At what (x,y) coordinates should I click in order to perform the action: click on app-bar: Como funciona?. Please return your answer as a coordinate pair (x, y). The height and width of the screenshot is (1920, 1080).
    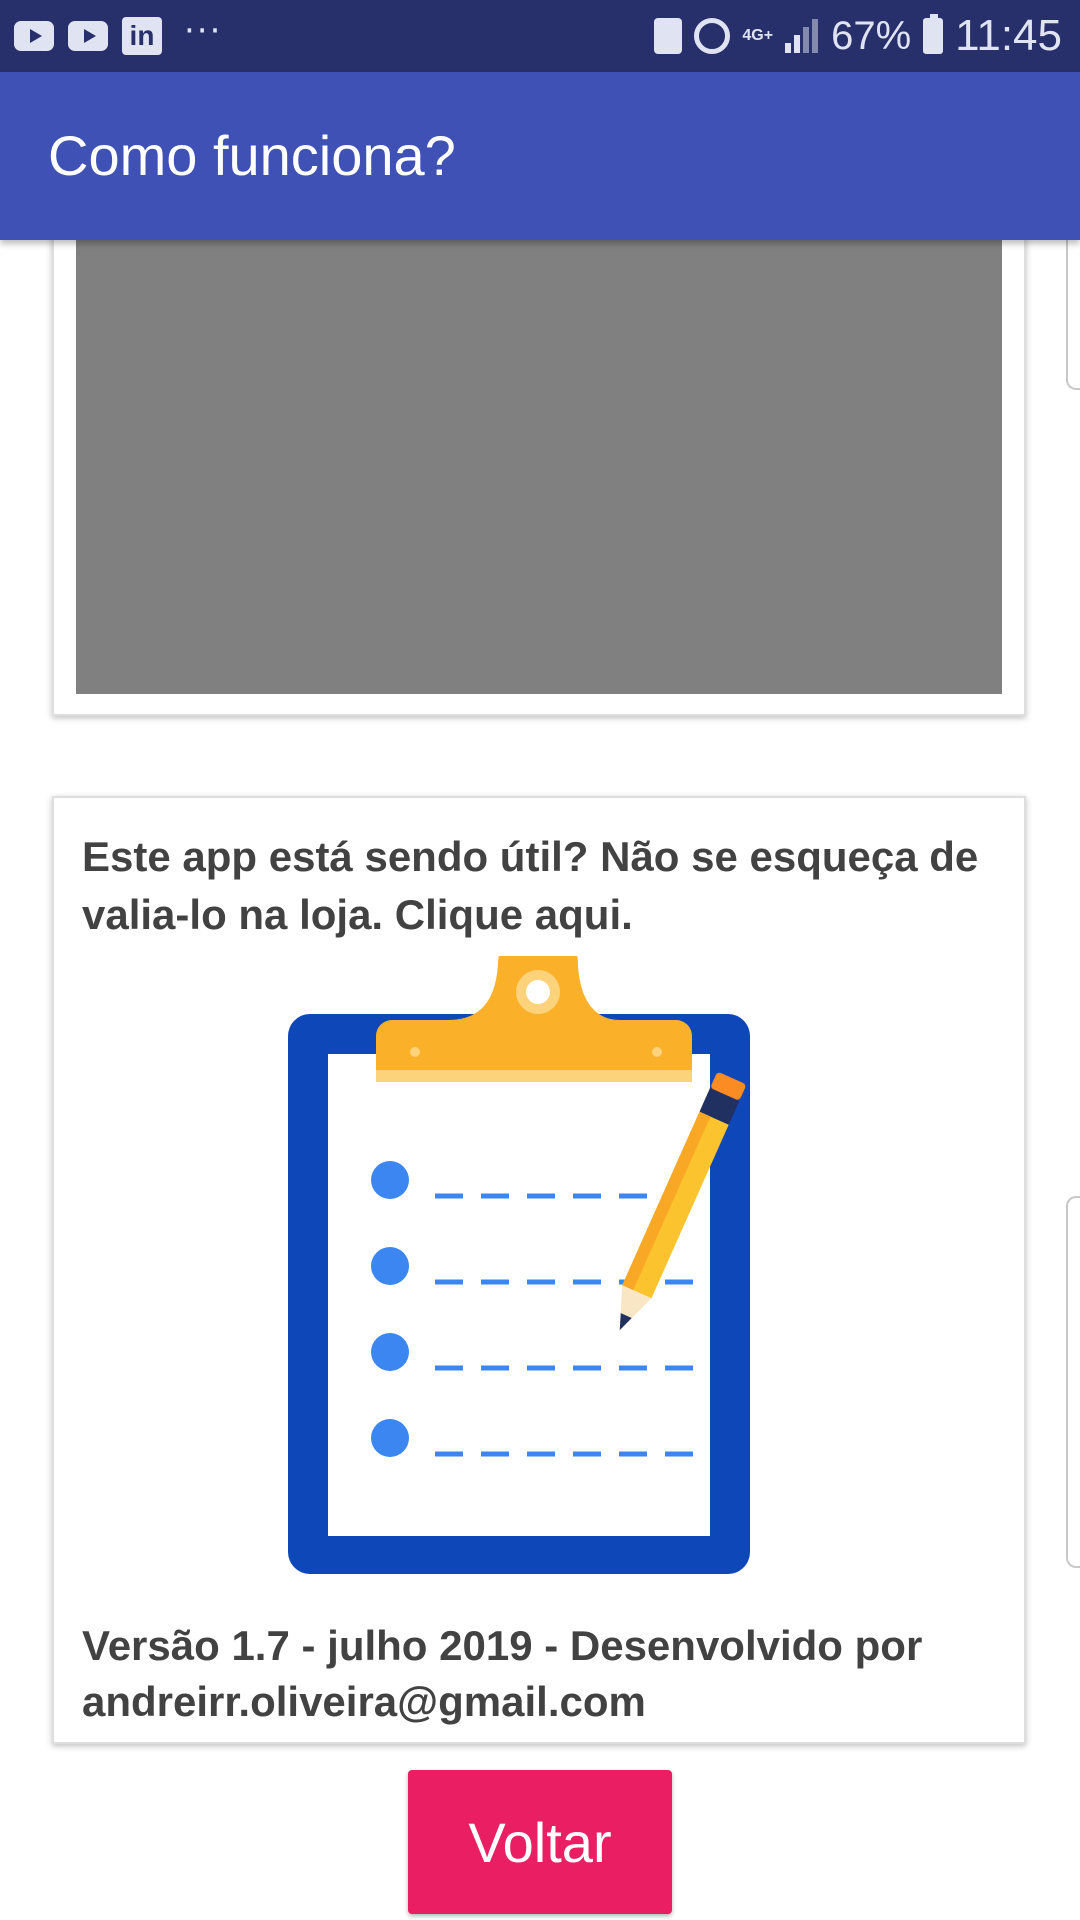
    Looking at the image, I should click on (540, 156).